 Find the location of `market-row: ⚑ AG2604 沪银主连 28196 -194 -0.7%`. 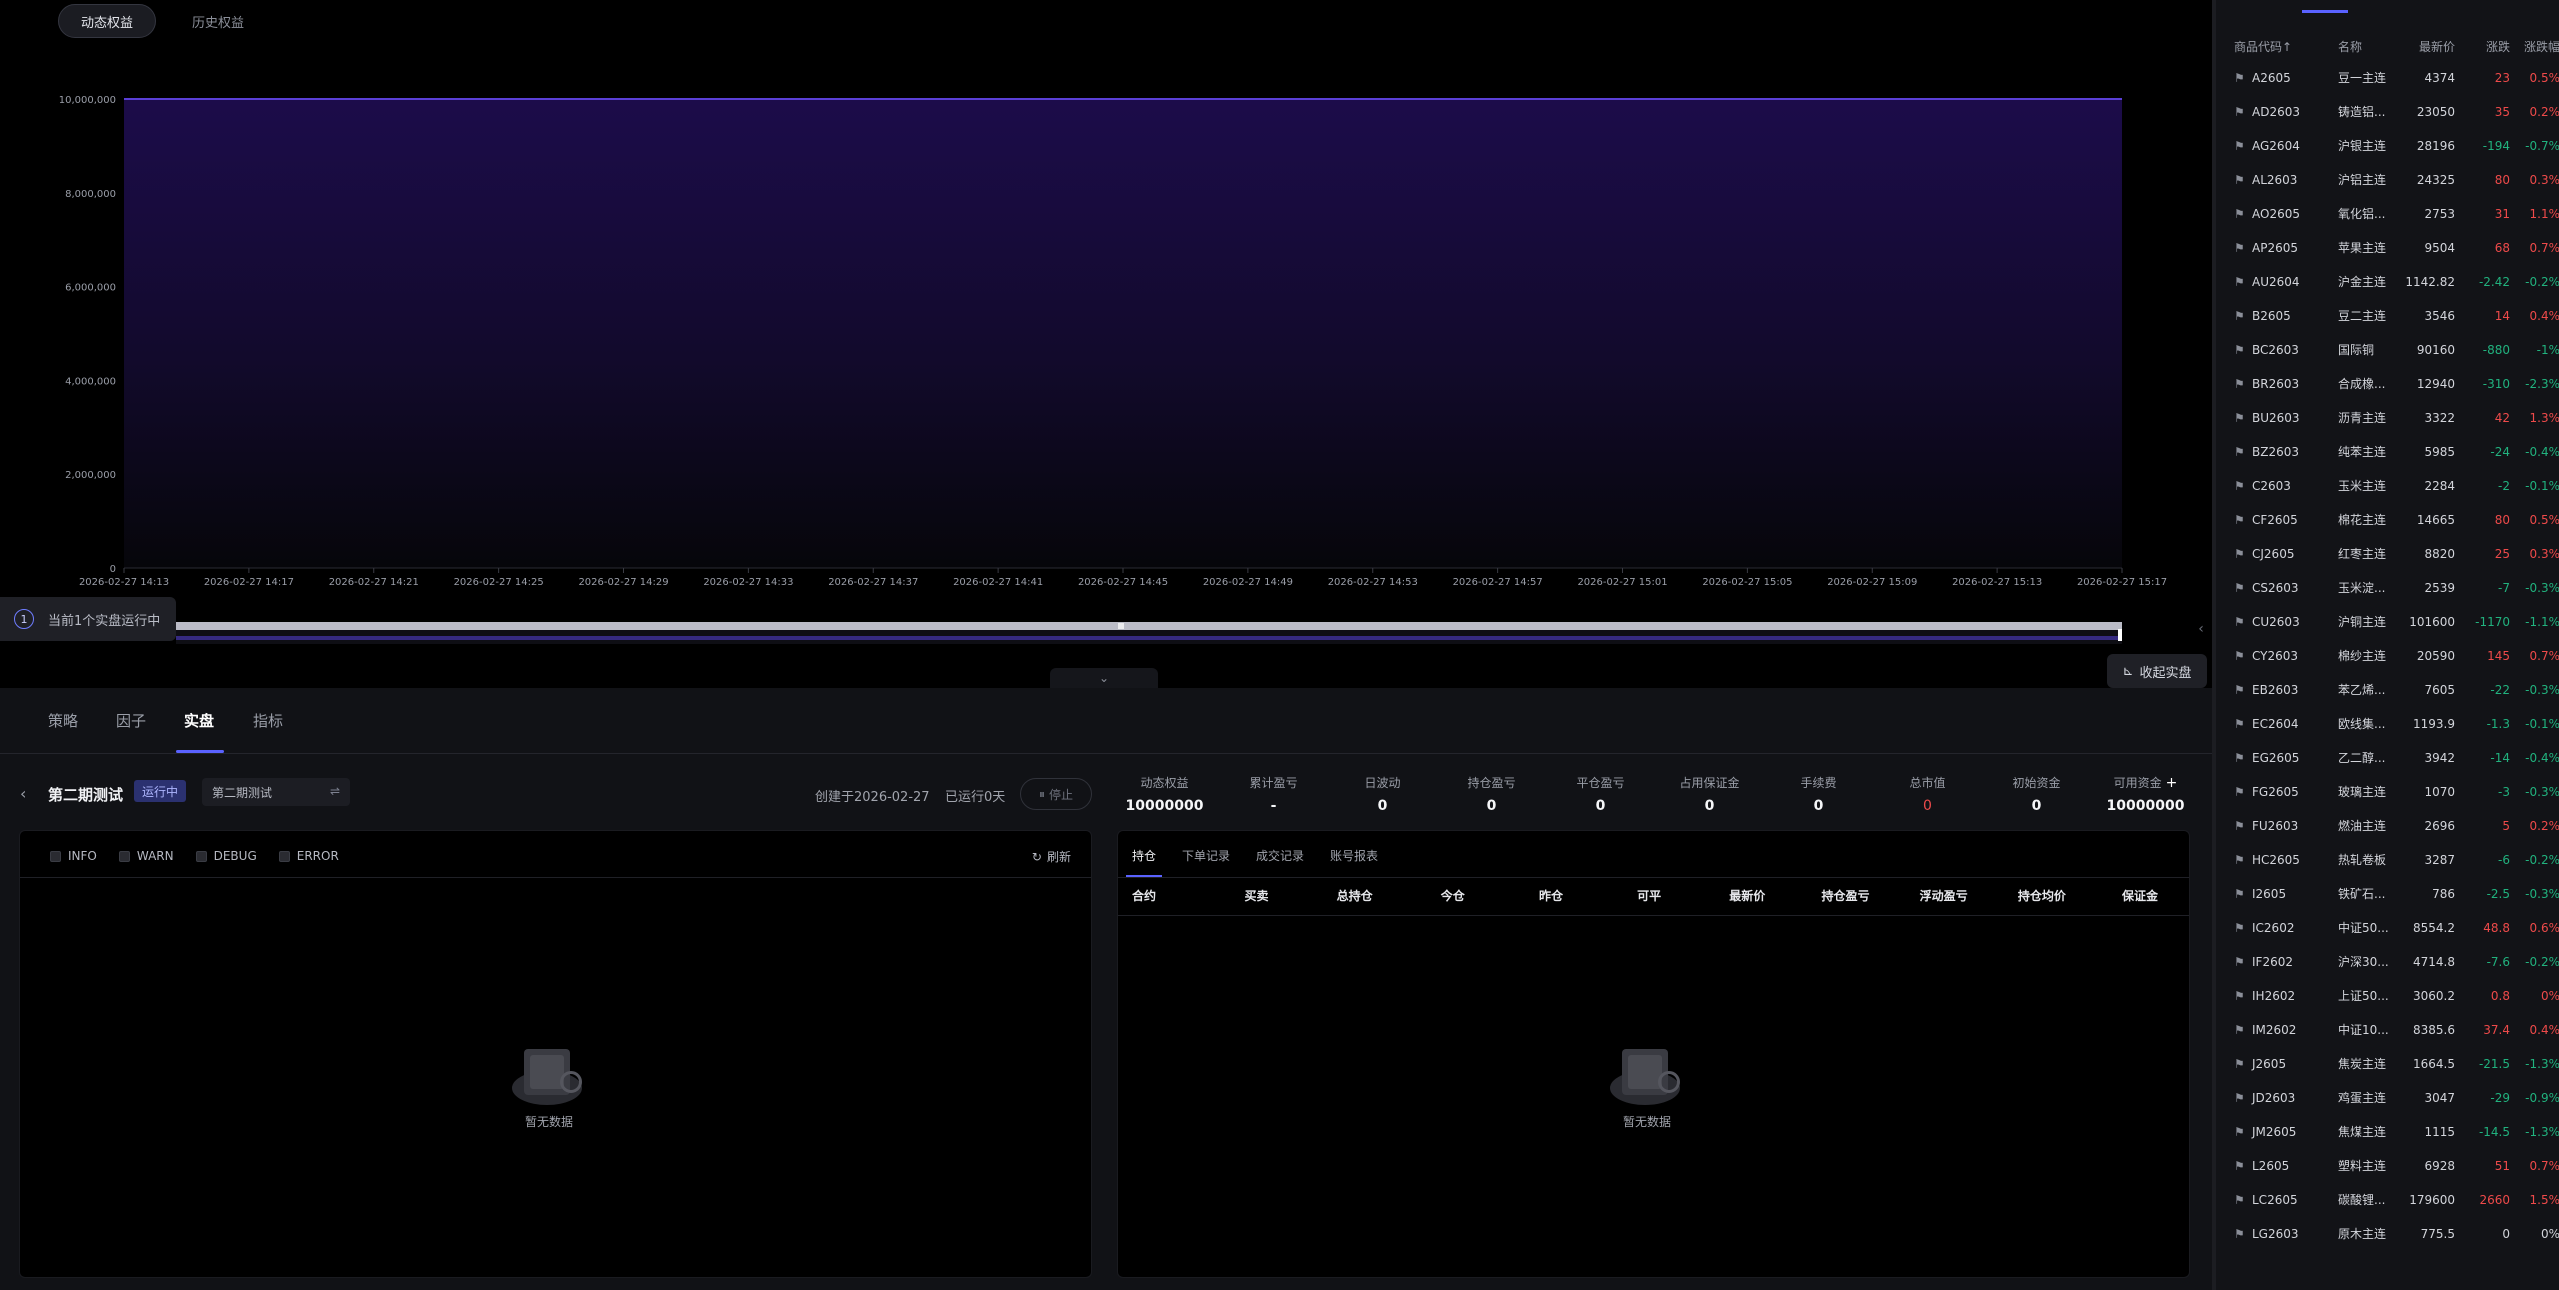

market-row: ⚑ AG2604 沪银主连 28196 -194 -0.7% is located at coordinates (2387, 146).